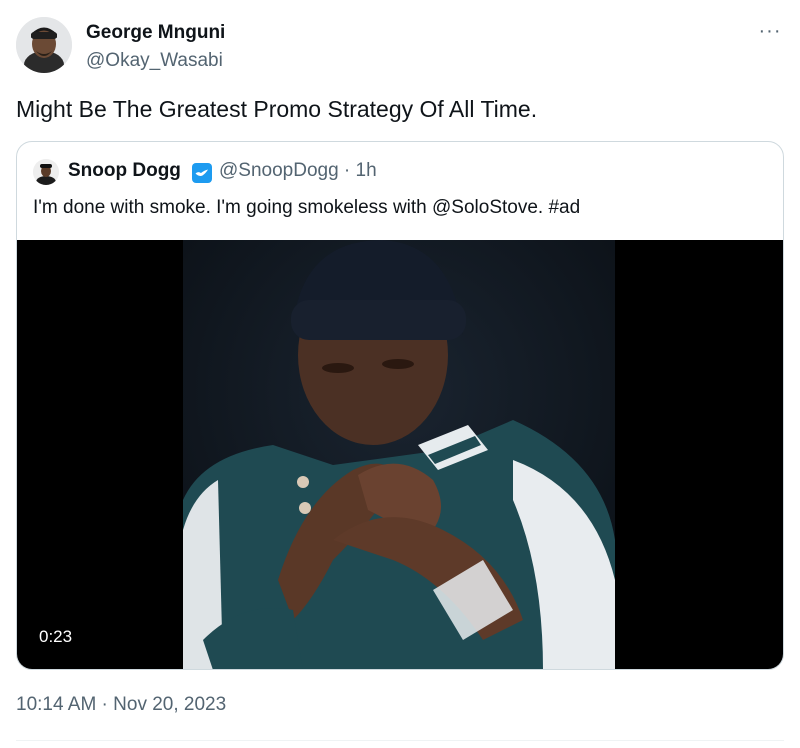  Describe the element at coordinates (154, 61) in the screenshot. I see `author-handle: @Okay_Wasabi` at that location.